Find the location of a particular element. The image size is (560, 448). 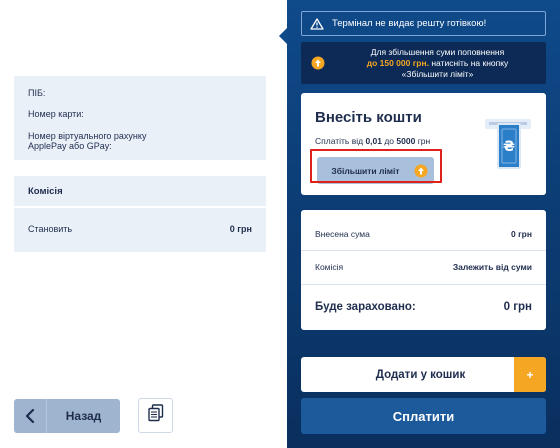

cash-terminal-icon: ₴ is located at coordinates (508, 144).